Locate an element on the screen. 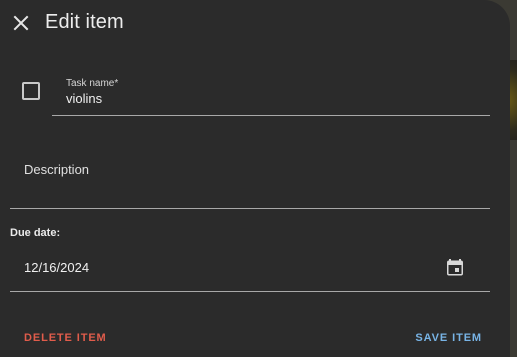  task-name-label: Task name* is located at coordinates (92, 83).